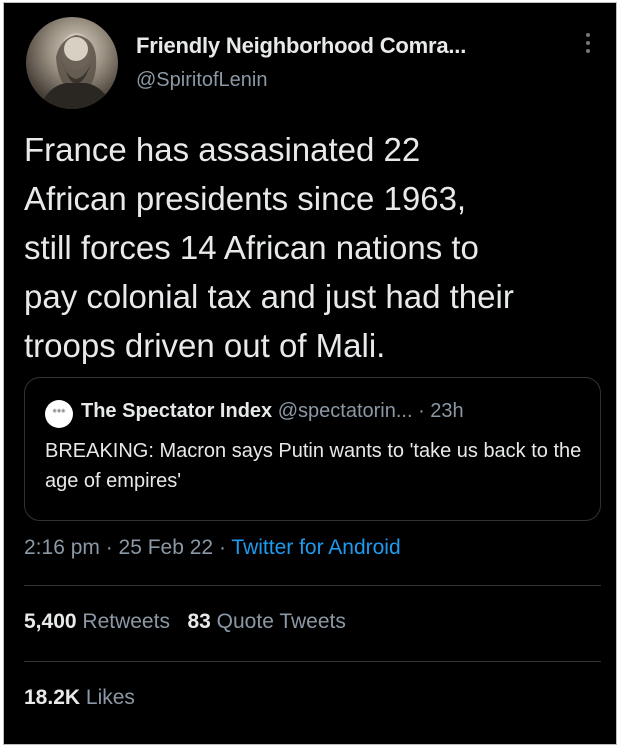 This screenshot has width=621, height=750. I want to click on retweet-stats: 5,400 Retweets 83 Quote Tweets, so click(185, 622).